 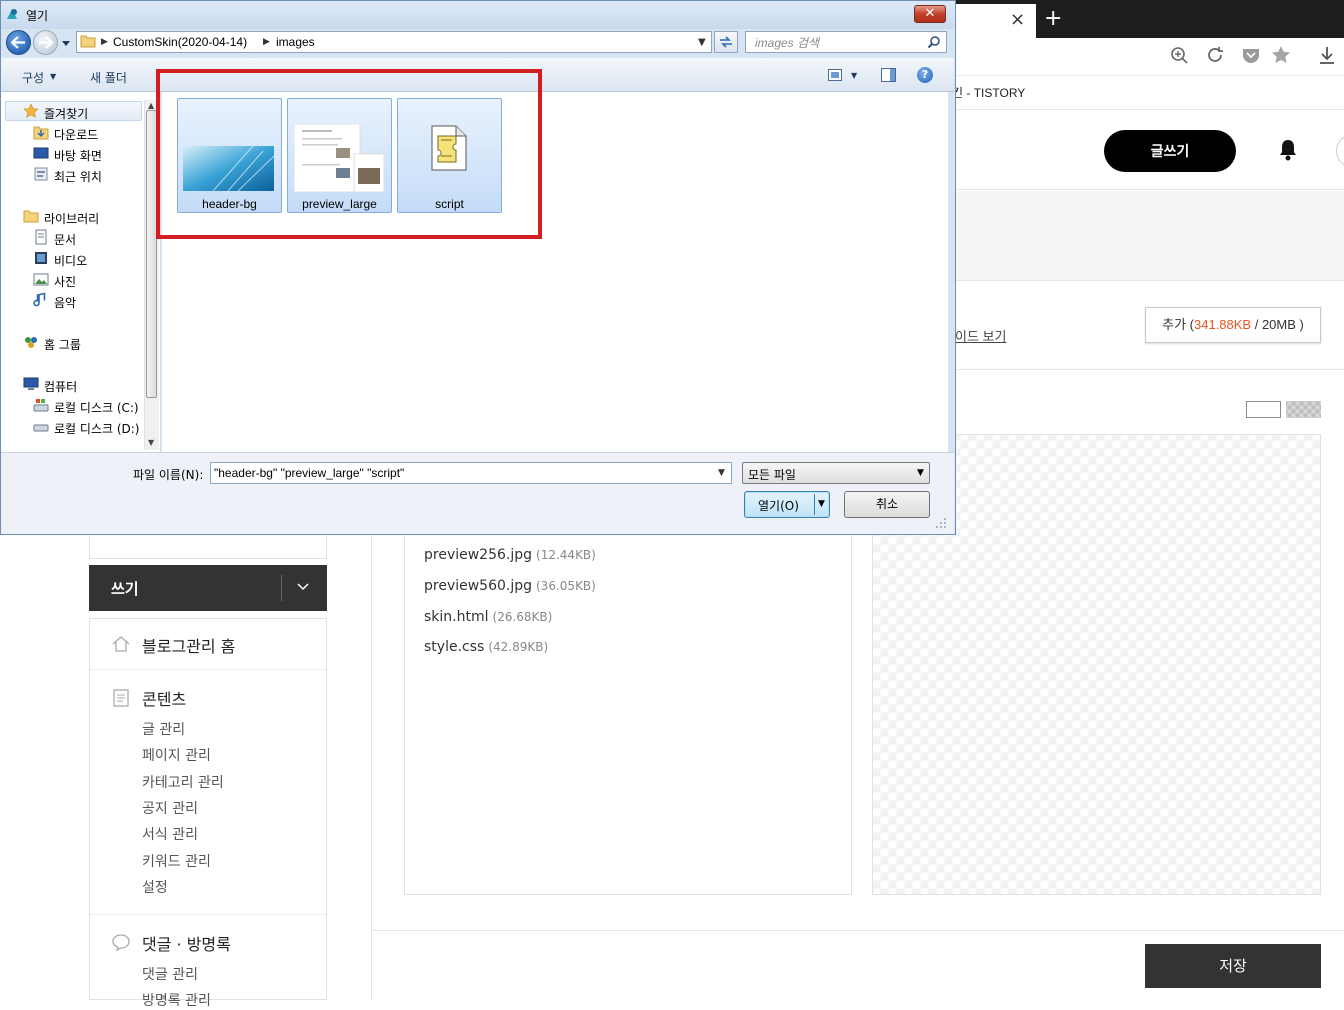 What do you see at coordinates (41, 405) in the screenshot?
I see `drive-c-icon` at bounding box center [41, 405].